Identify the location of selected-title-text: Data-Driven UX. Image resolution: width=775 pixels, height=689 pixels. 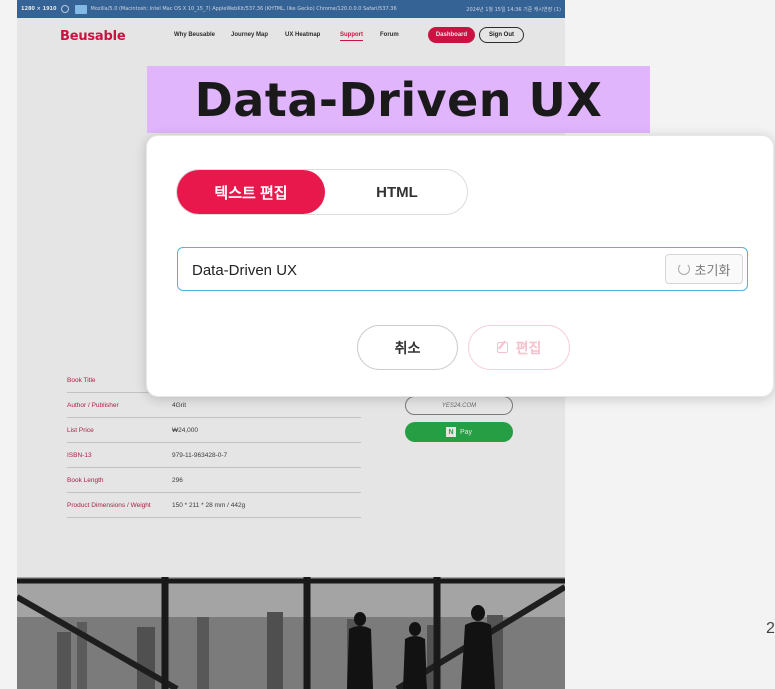
(398, 99).